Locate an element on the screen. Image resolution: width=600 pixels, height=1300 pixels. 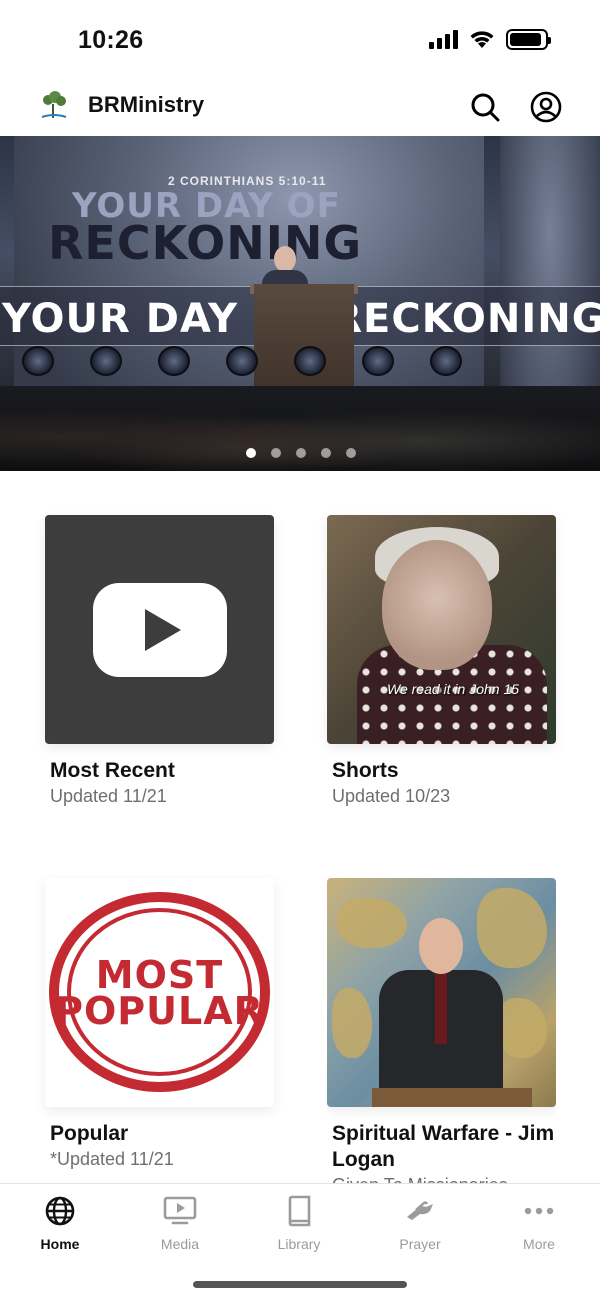
profile-icon is located at coordinates (546, 107).